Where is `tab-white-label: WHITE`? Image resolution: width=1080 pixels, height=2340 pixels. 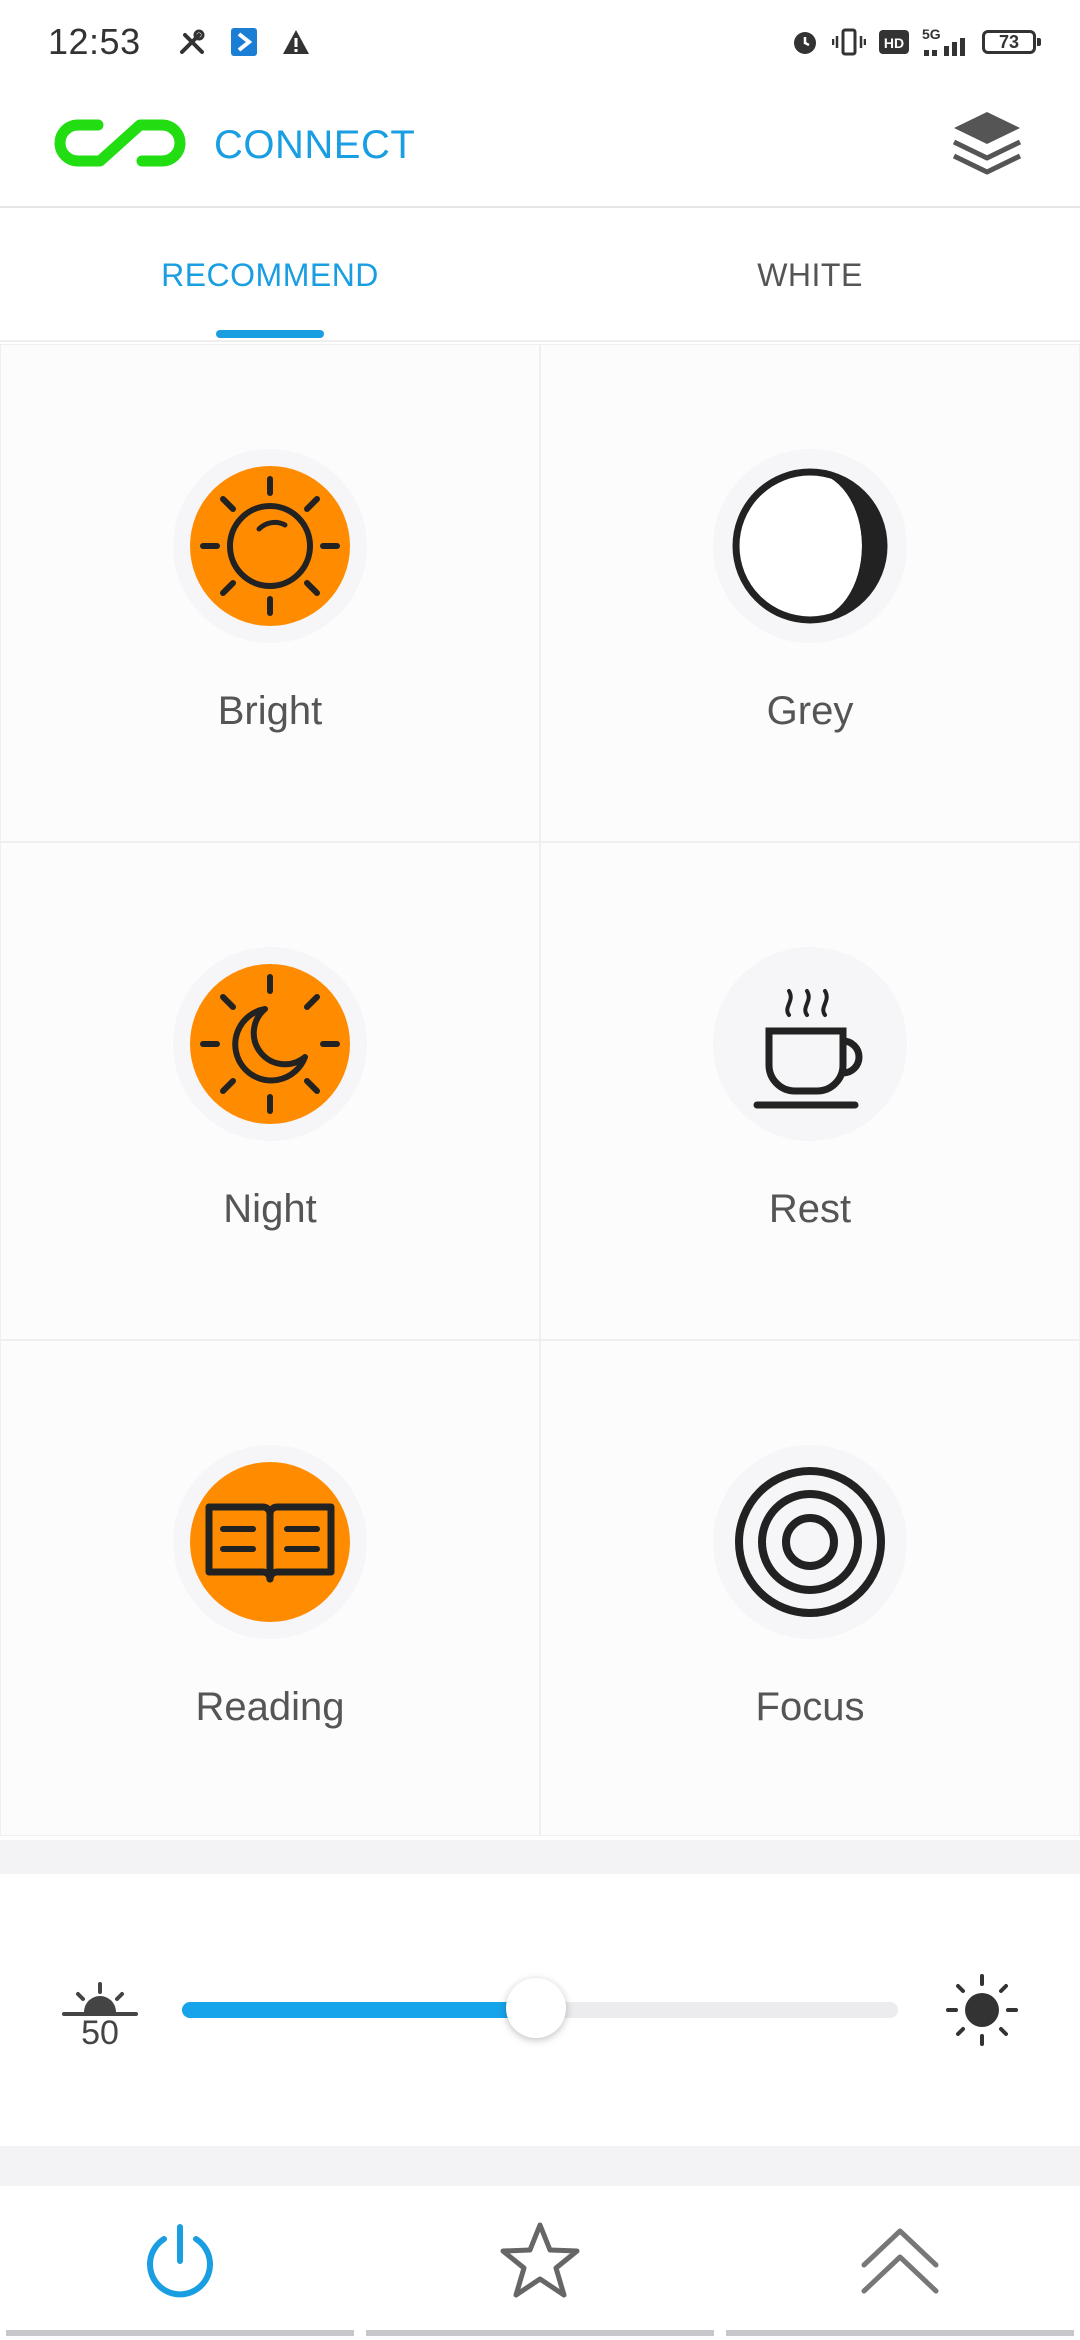 tab-white-label: WHITE is located at coordinates (810, 274).